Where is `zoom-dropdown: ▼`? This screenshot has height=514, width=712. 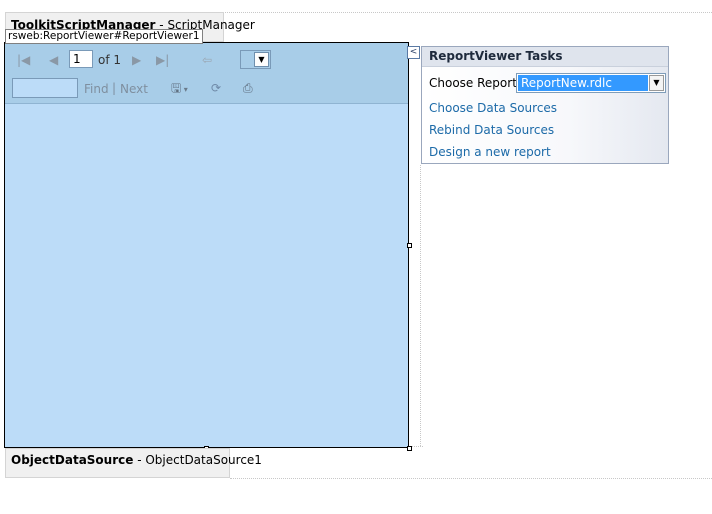
zoom-dropdown: ▼ is located at coordinates (255, 59).